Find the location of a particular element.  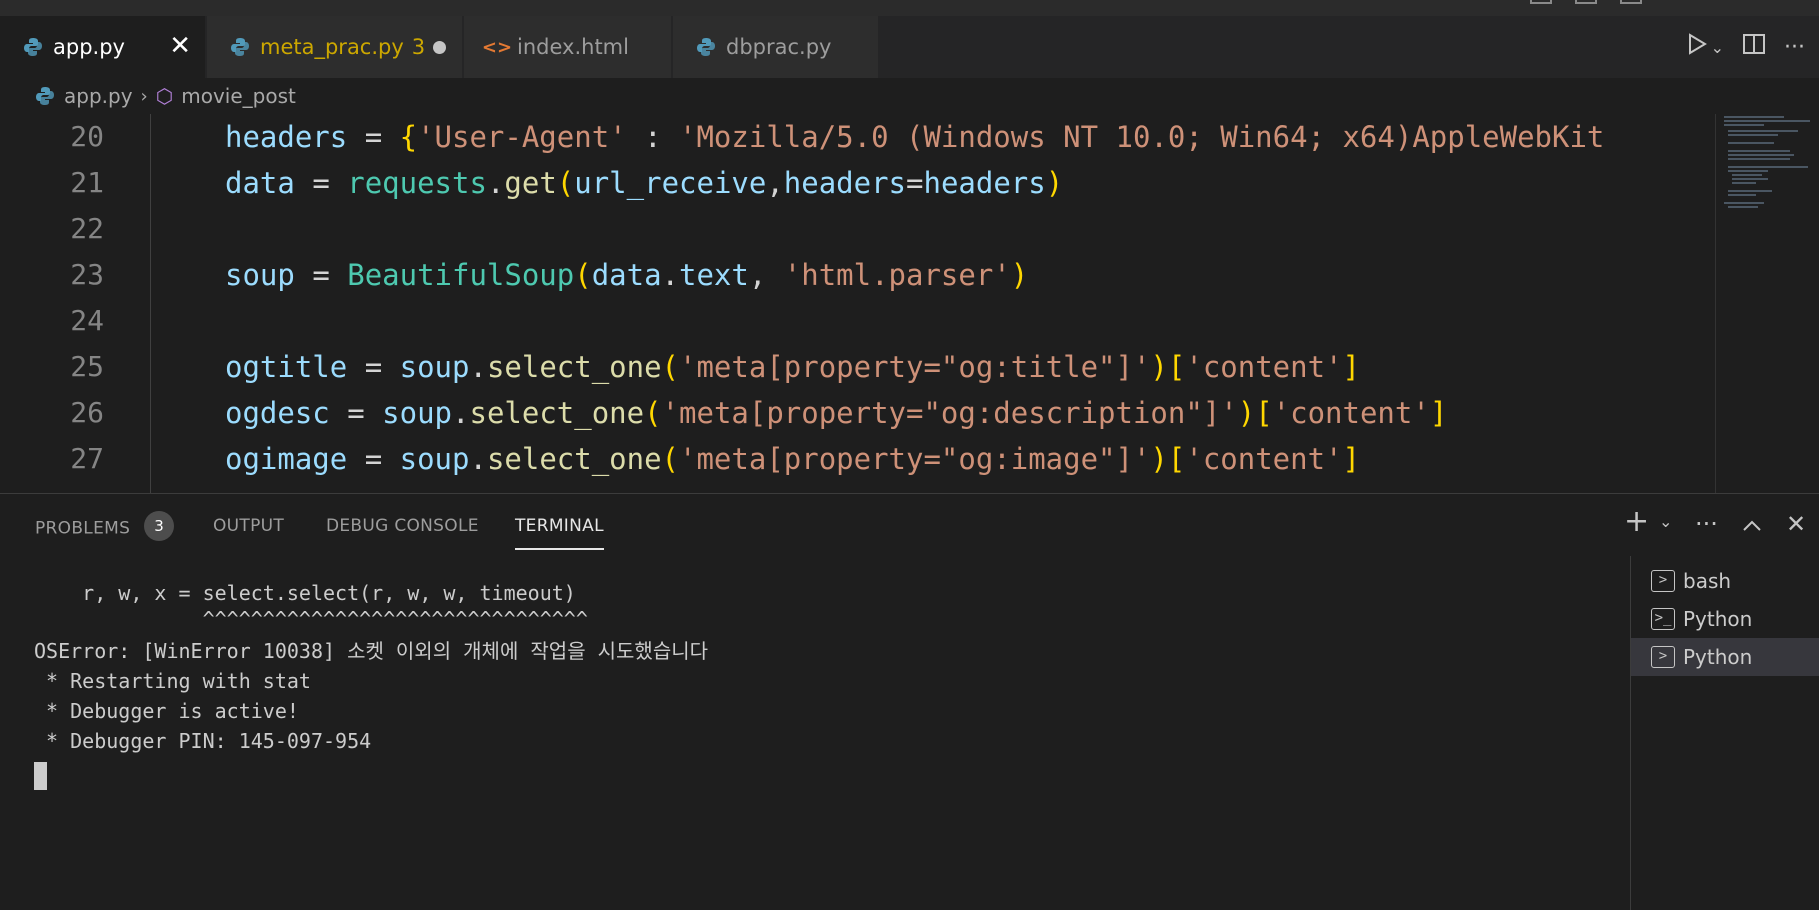

breadcrumb-symbol: movie_post is located at coordinates (238, 96).